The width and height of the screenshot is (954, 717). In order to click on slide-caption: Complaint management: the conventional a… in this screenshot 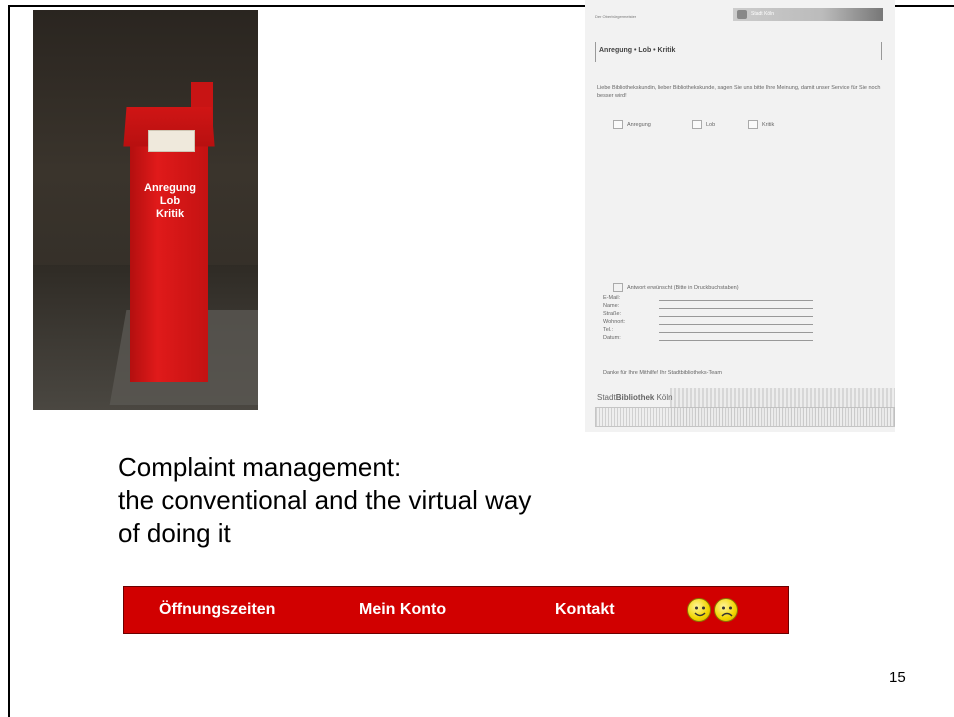, I will do `click(324, 500)`.